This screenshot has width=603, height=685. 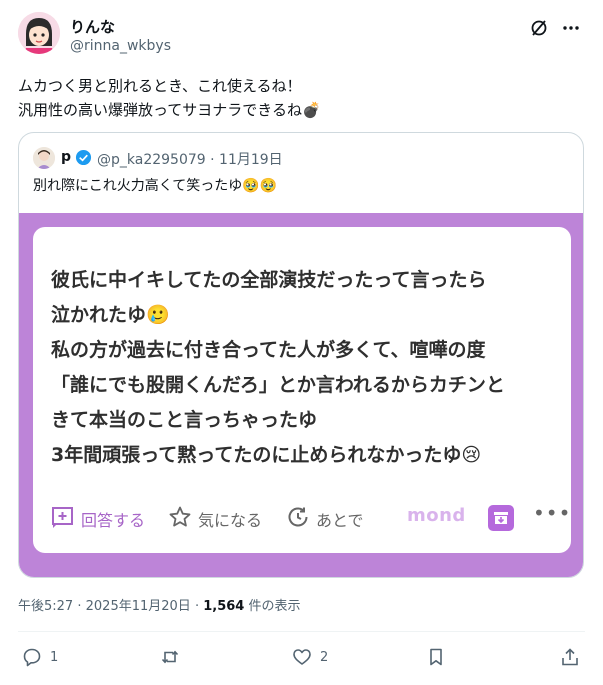 What do you see at coordinates (180, 516) in the screenshot?
I see `star-icon` at bounding box center [180, 516].